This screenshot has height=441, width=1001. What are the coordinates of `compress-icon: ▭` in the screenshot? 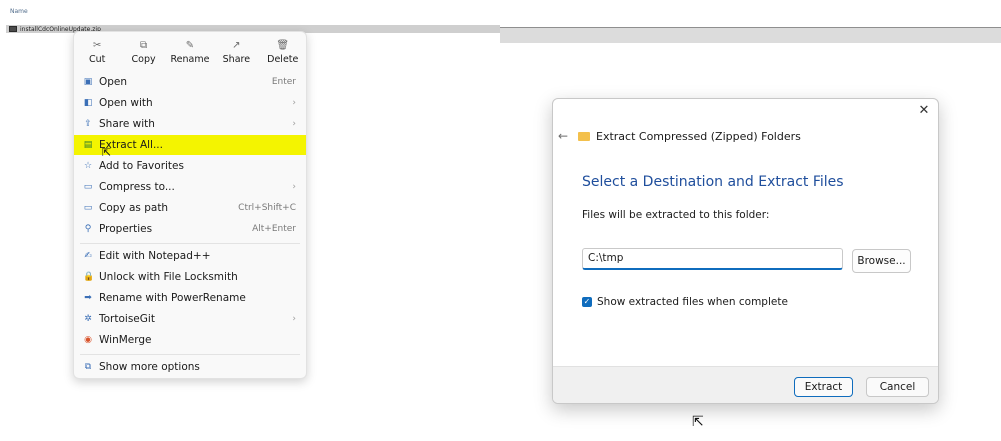 It's located at (88, 187).